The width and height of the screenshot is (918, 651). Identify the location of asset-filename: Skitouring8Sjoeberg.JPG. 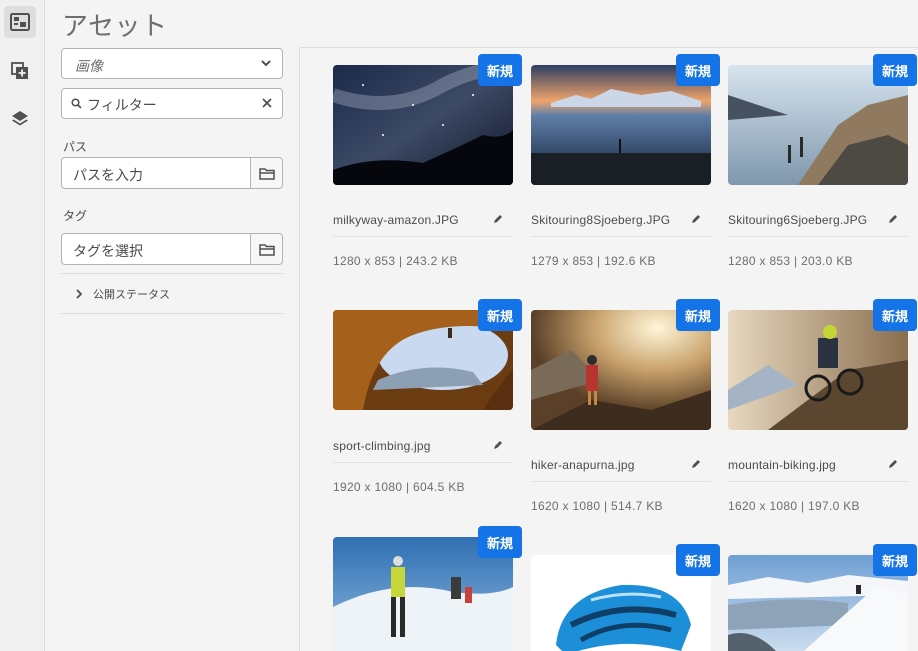
(601, 220).